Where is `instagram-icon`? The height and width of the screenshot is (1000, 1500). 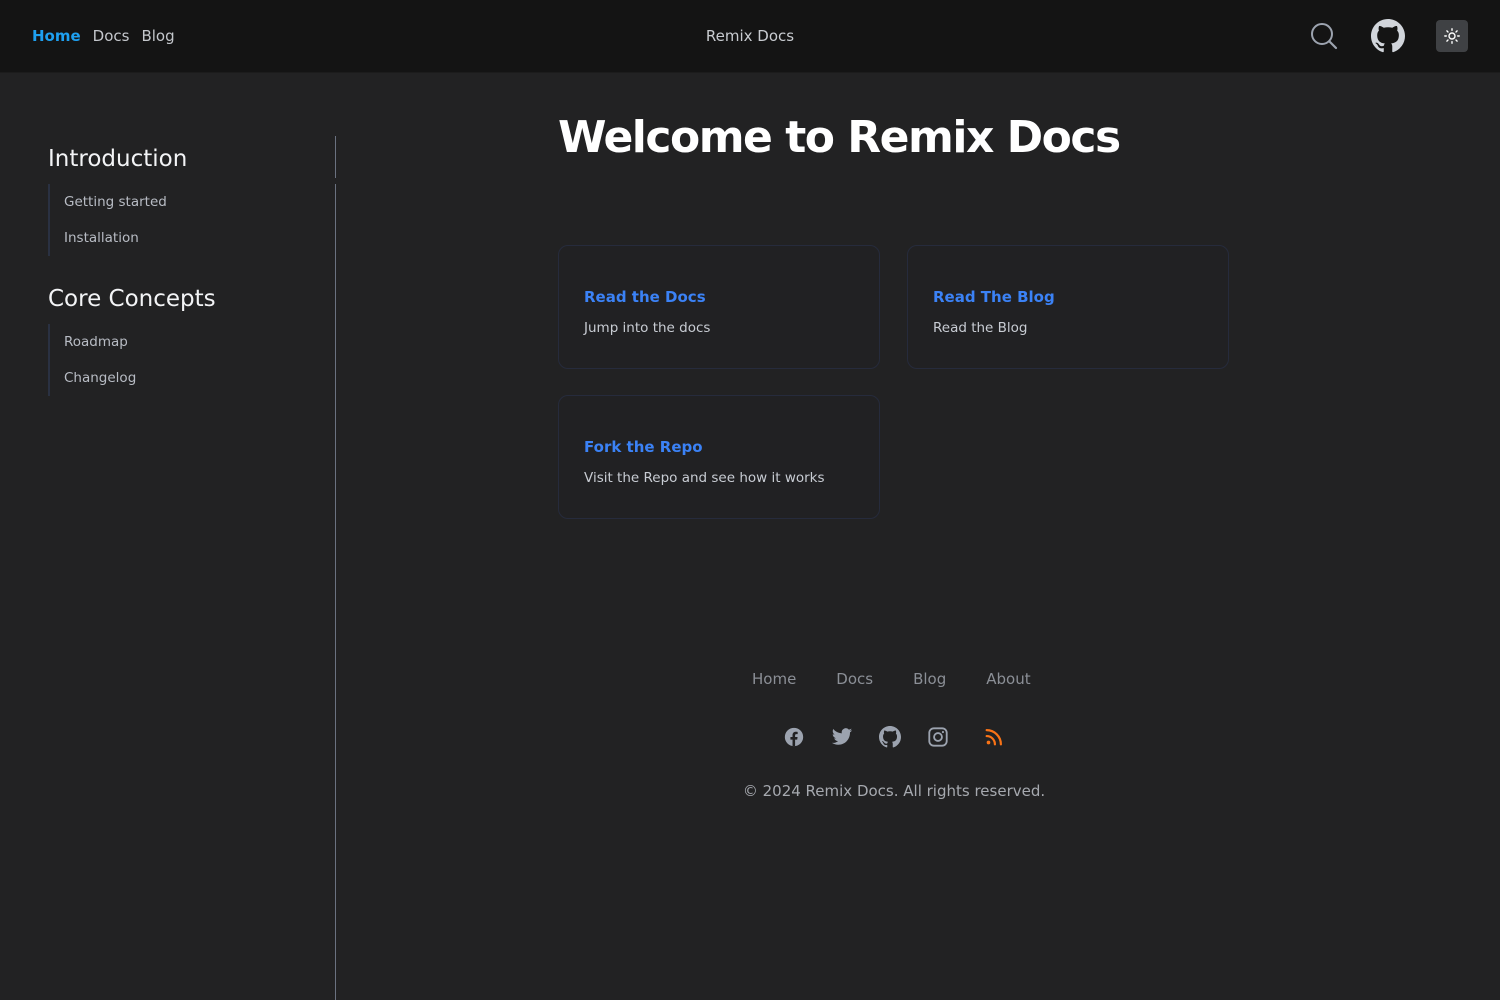 instagram-icon is located at coordinates (938, 737).